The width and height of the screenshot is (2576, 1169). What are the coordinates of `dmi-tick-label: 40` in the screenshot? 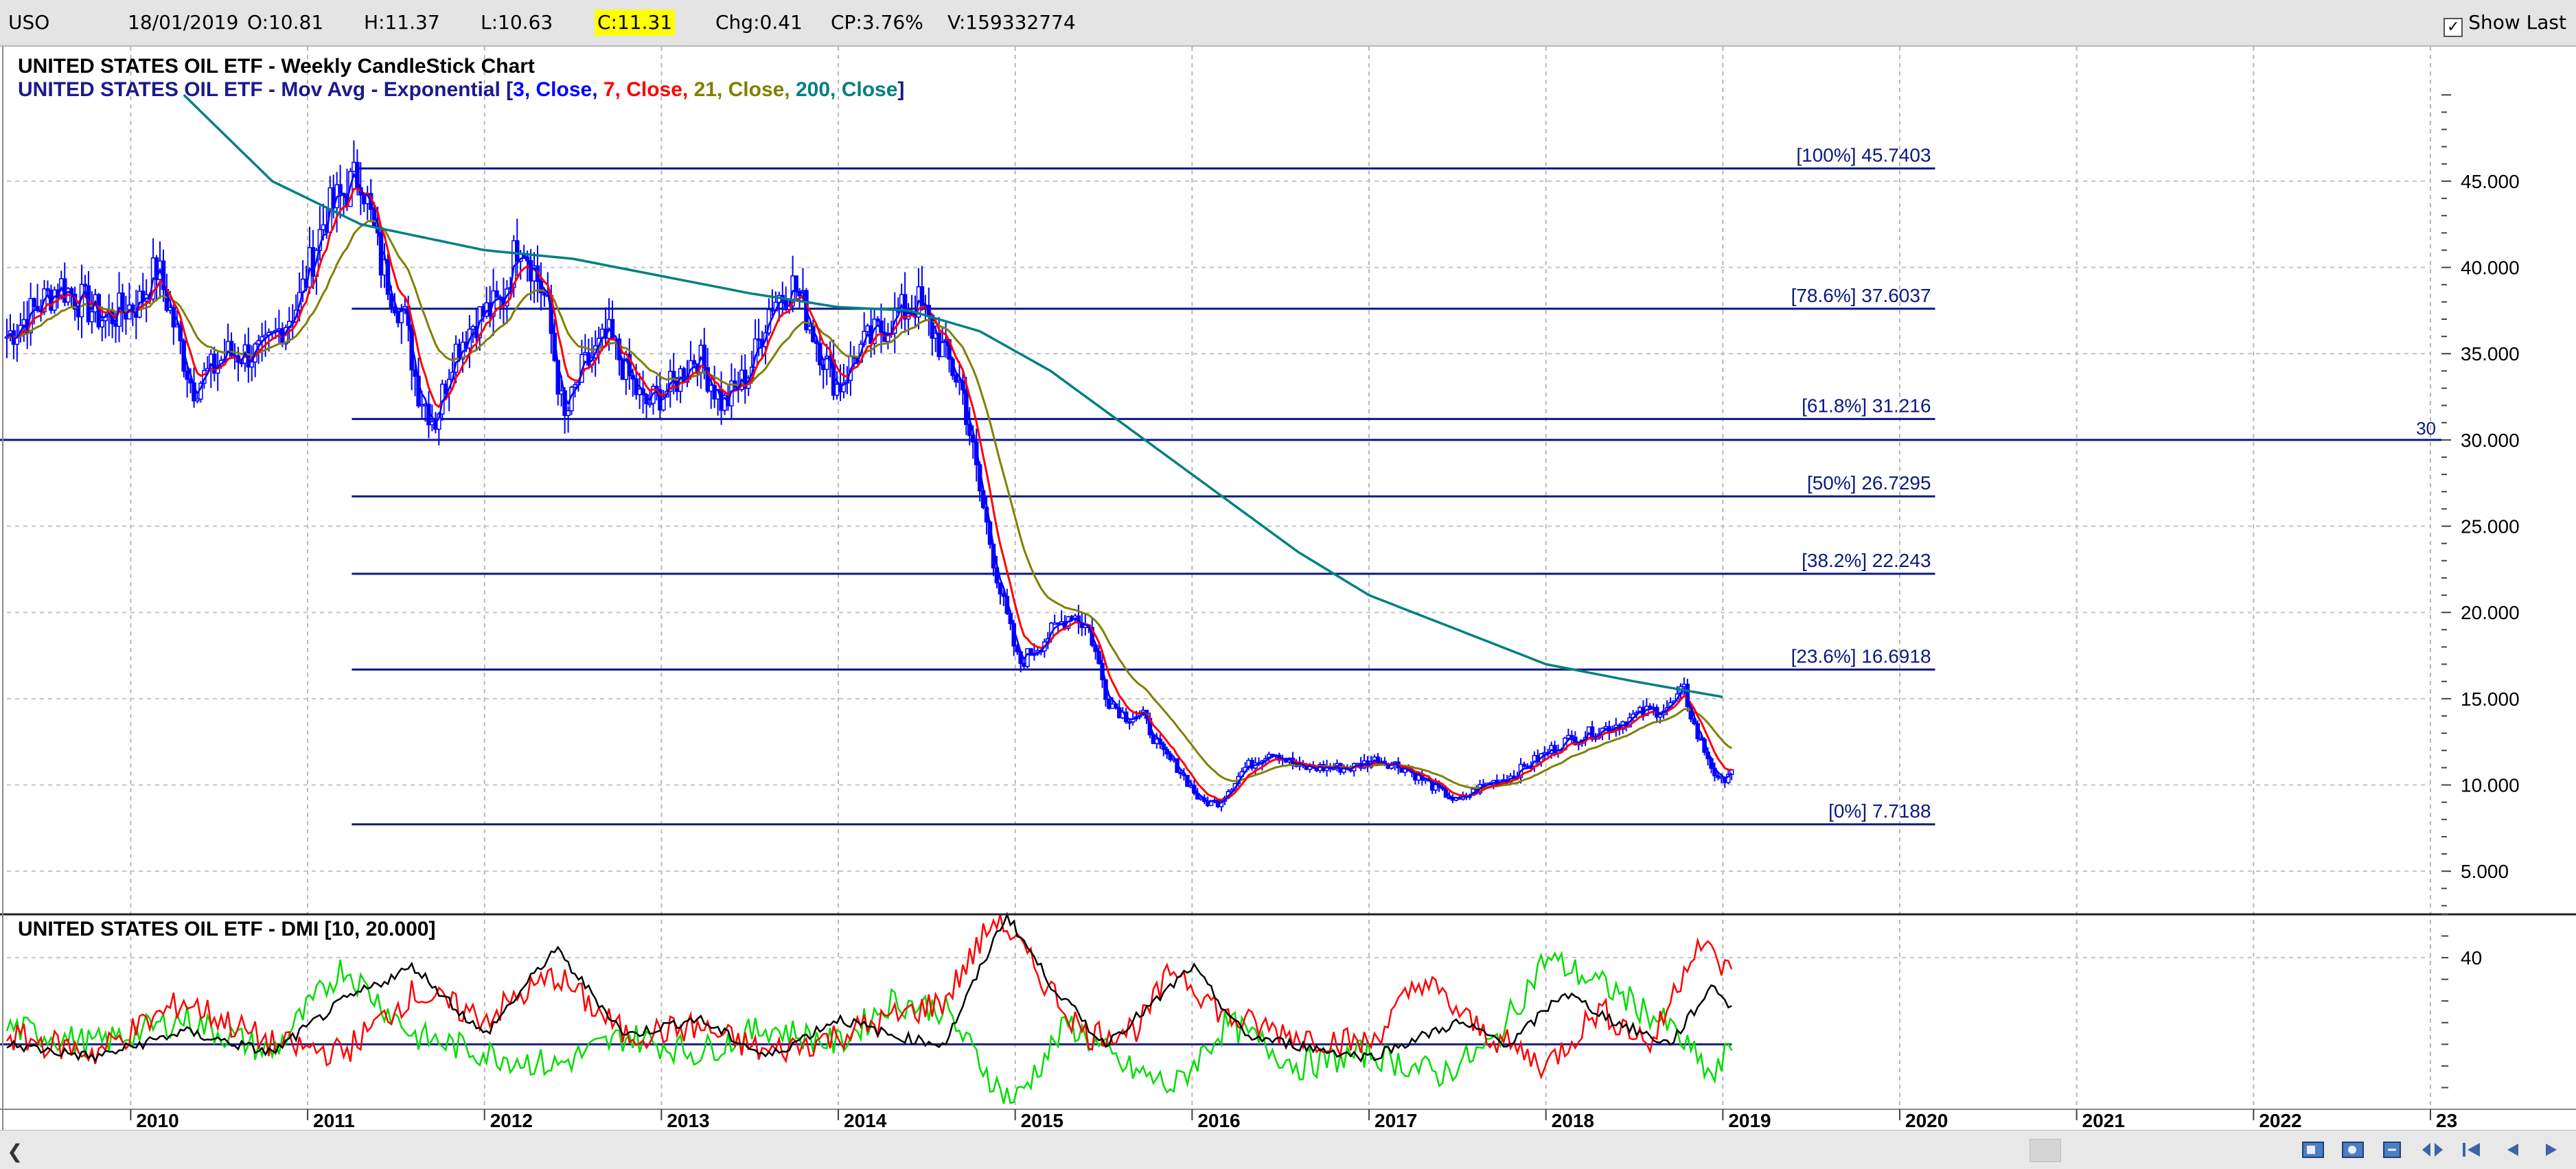 It's located at (2471, 958).